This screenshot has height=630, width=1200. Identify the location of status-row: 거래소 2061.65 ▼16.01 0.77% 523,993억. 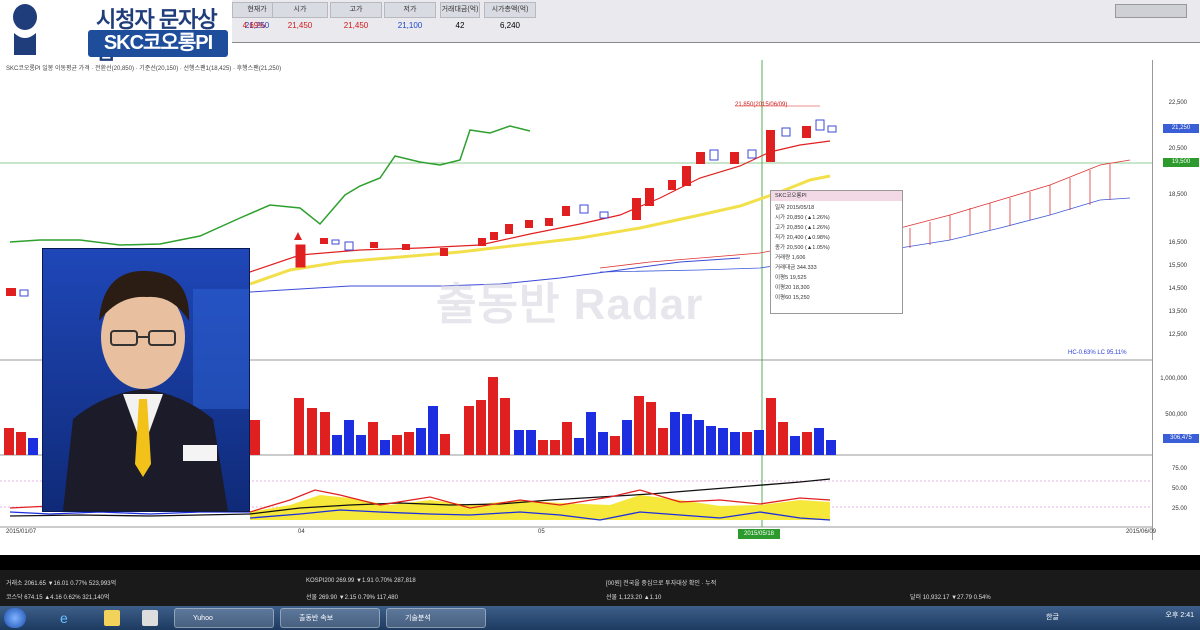
(61, 584).